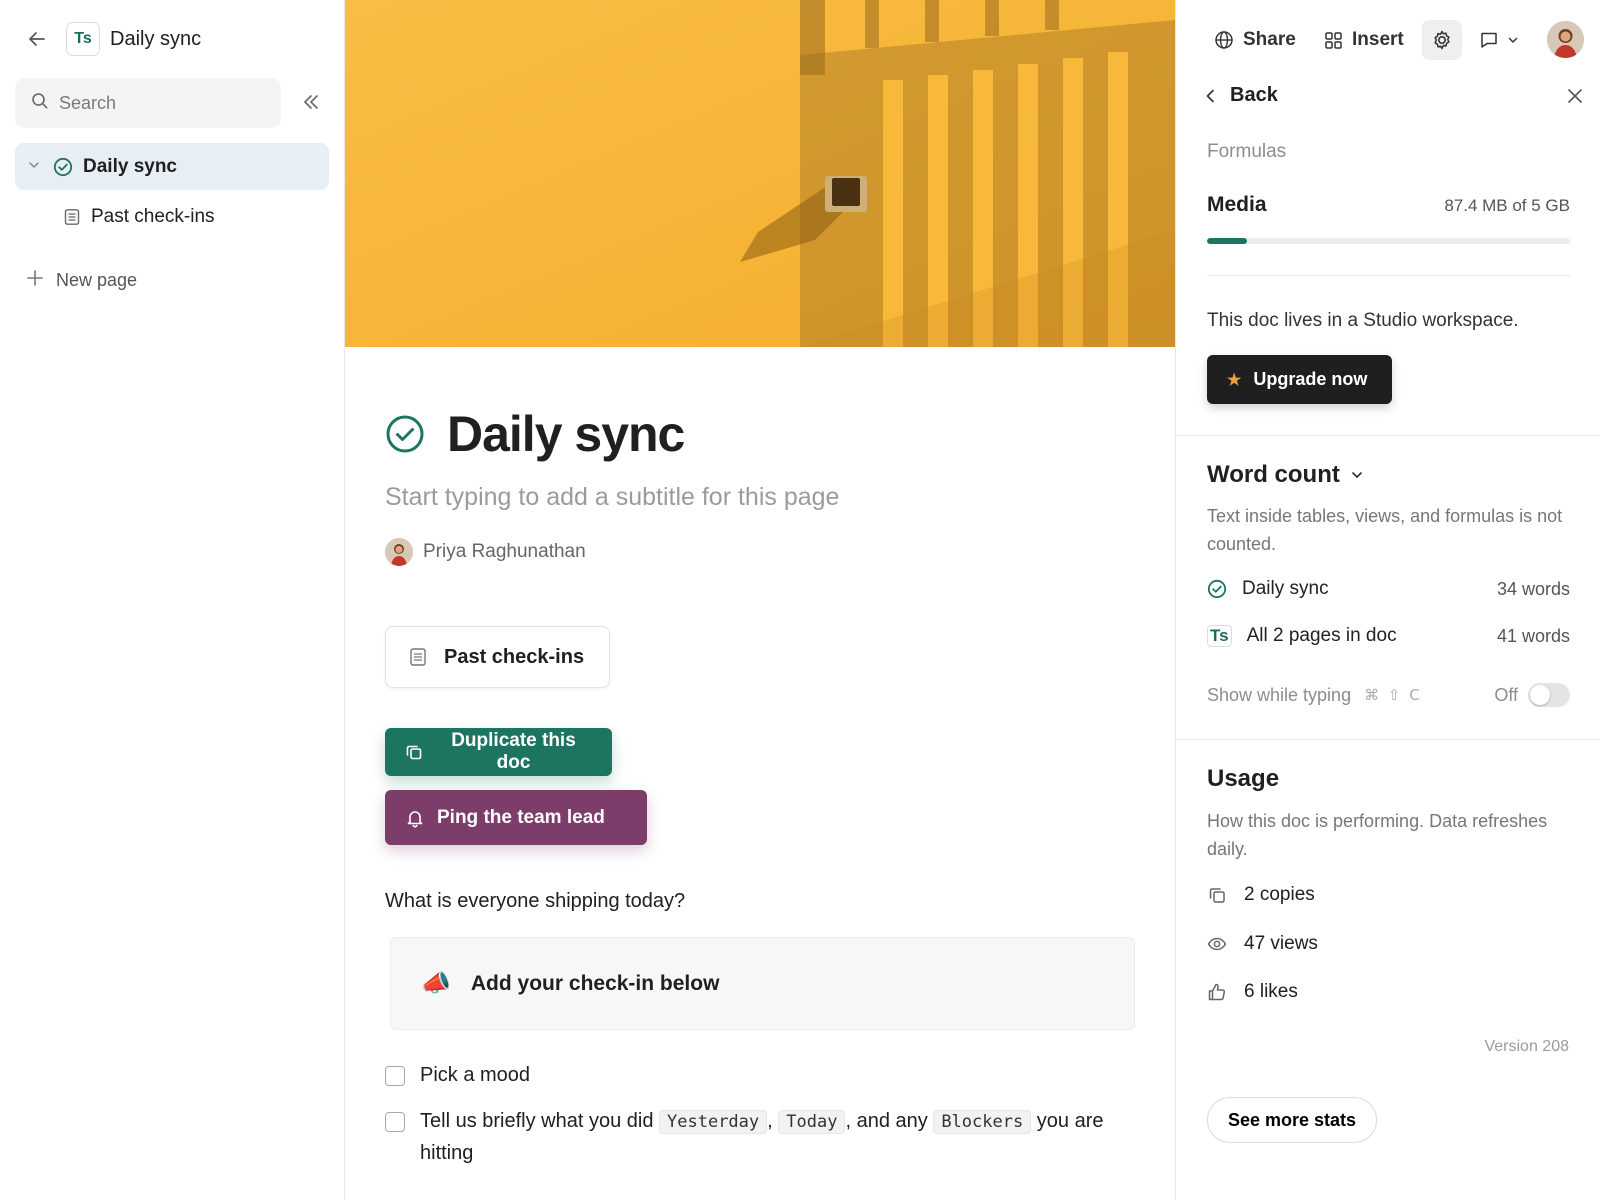 This screenshot has width=1600, height=1200. I want to click on star-icon: ★, so click(1234, 380).